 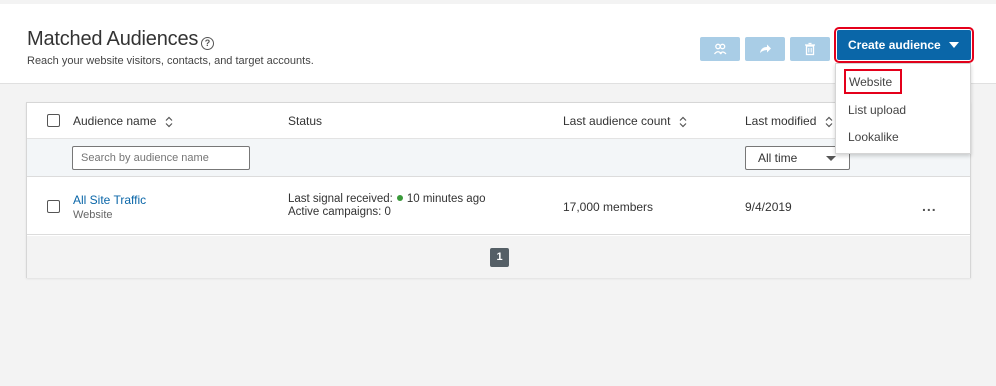 What do you see at coordinates (109, 200) in the screenshot?
I see `audience-name-link: All Site Traffic` at bounding box center [109, 200].